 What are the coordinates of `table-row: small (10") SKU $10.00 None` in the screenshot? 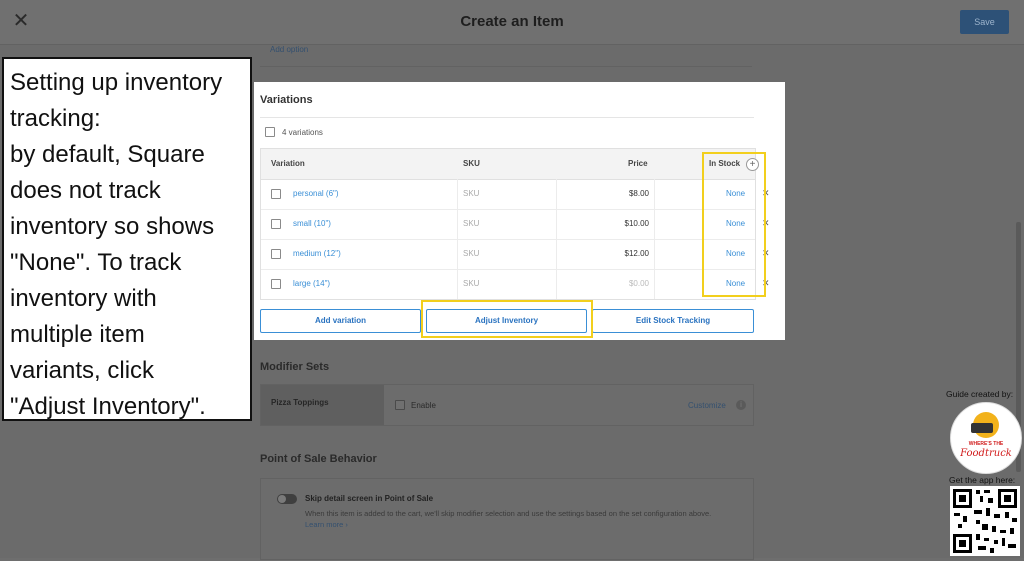 It's located at (508, 224).